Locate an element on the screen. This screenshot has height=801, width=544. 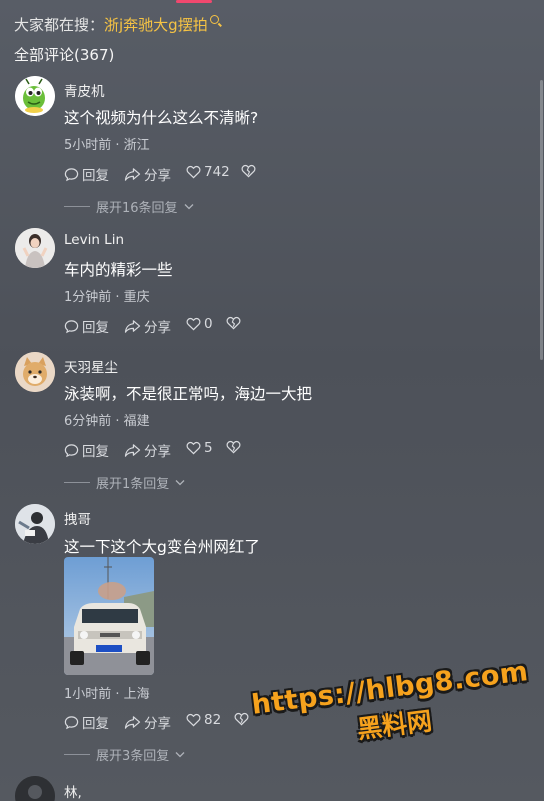
tab-indicator is located at coordinates (194, 1).